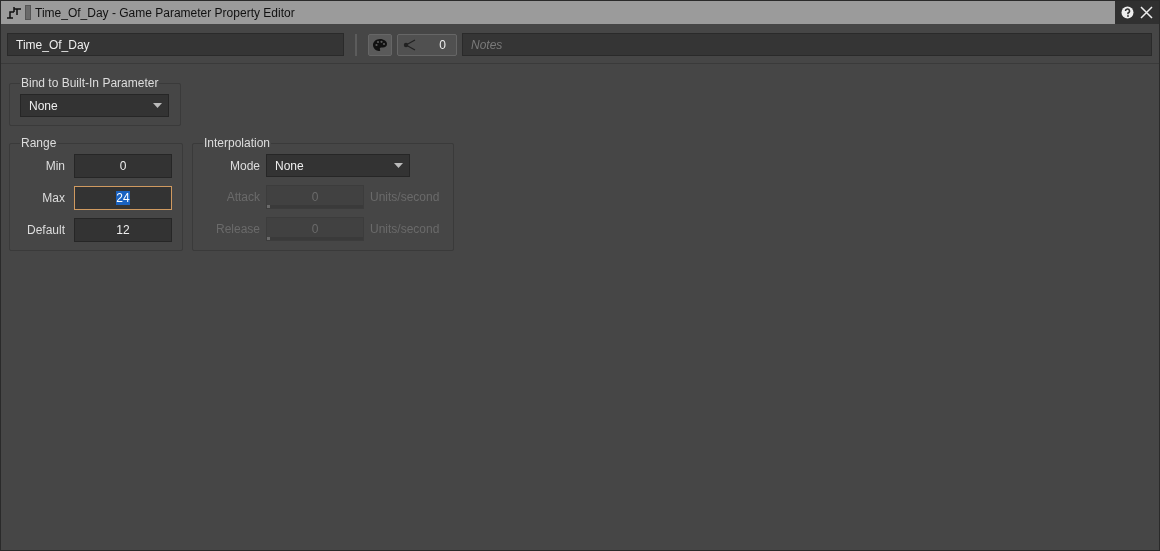  What do you see at coordinates (14, 12) in the screenshot?
I see `app-icon` at bounding box center [14, 12].